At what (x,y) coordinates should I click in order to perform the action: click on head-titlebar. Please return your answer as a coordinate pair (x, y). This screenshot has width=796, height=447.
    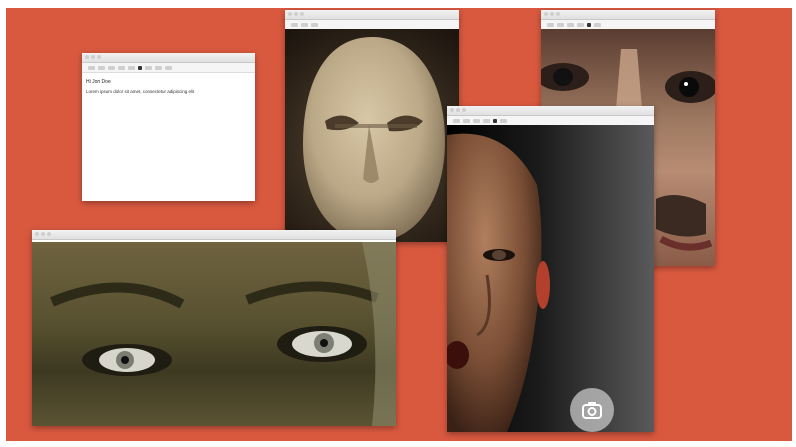
    Looking at the image, I should click on (550, 111).